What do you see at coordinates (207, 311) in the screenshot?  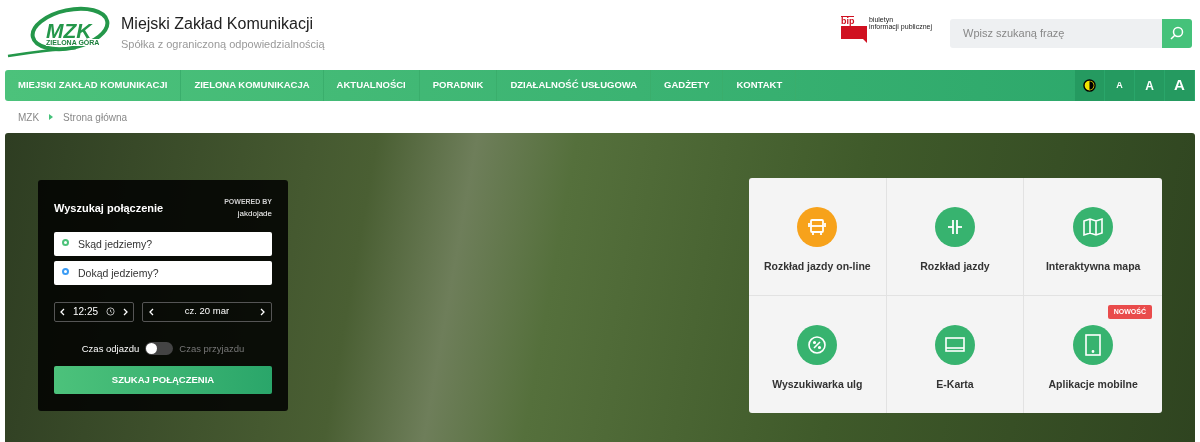 I see `date-picker: cz. 20 mar` at bounding box center [207, 311].